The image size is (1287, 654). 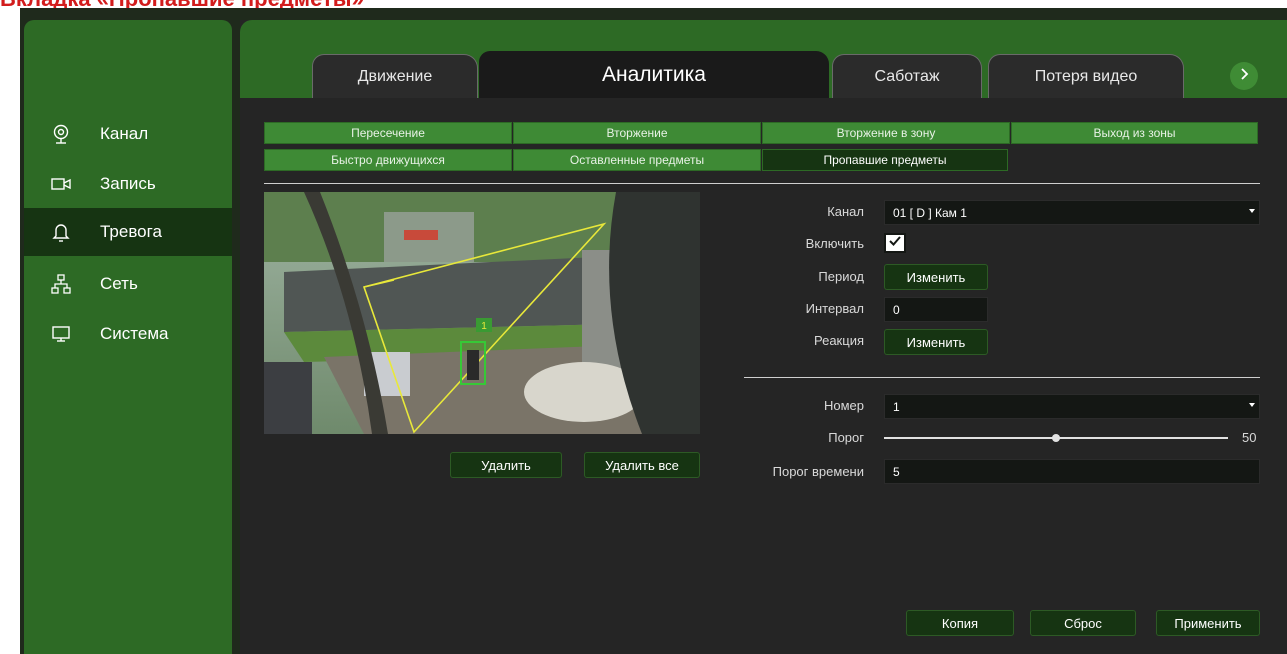 What do you see at coordinates (119, 283) in the screenshot?
I see `sidebar-item-label: Сеть` at bounding box center [119, 283].